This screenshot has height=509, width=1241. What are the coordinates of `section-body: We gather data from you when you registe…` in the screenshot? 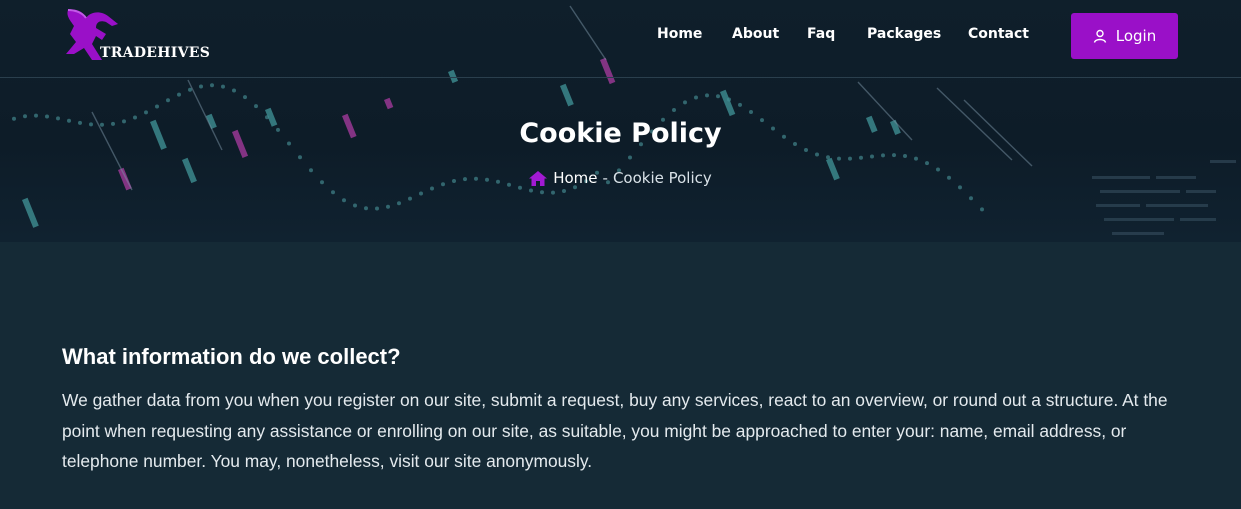 It's located at (615, 430).